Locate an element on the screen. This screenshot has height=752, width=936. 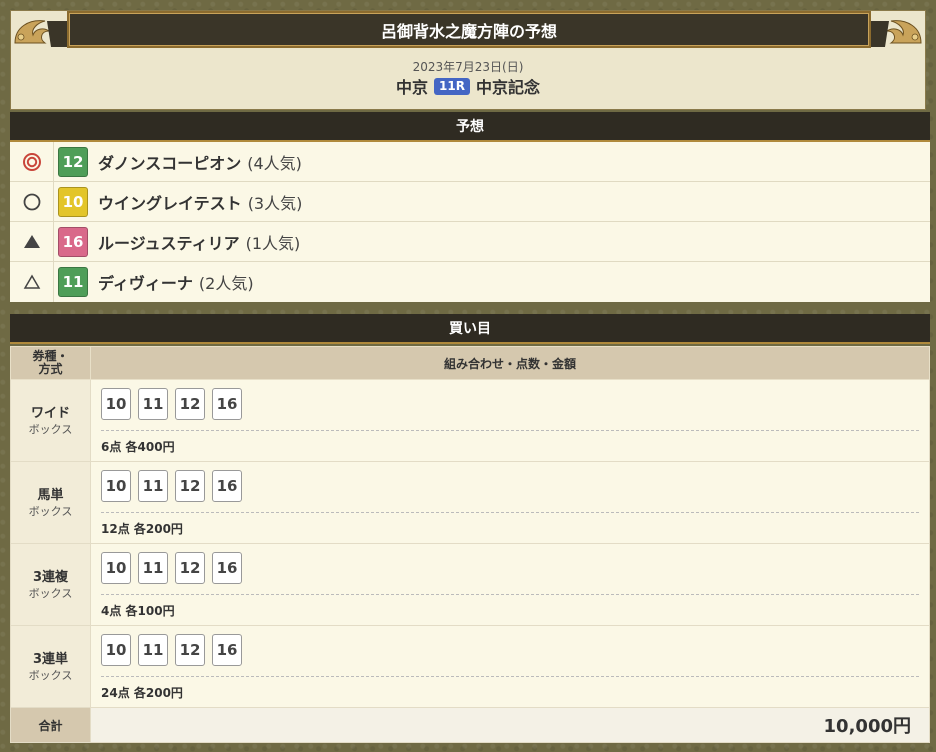
total-amount: 10,000円 is located at coordinates (510, 725).